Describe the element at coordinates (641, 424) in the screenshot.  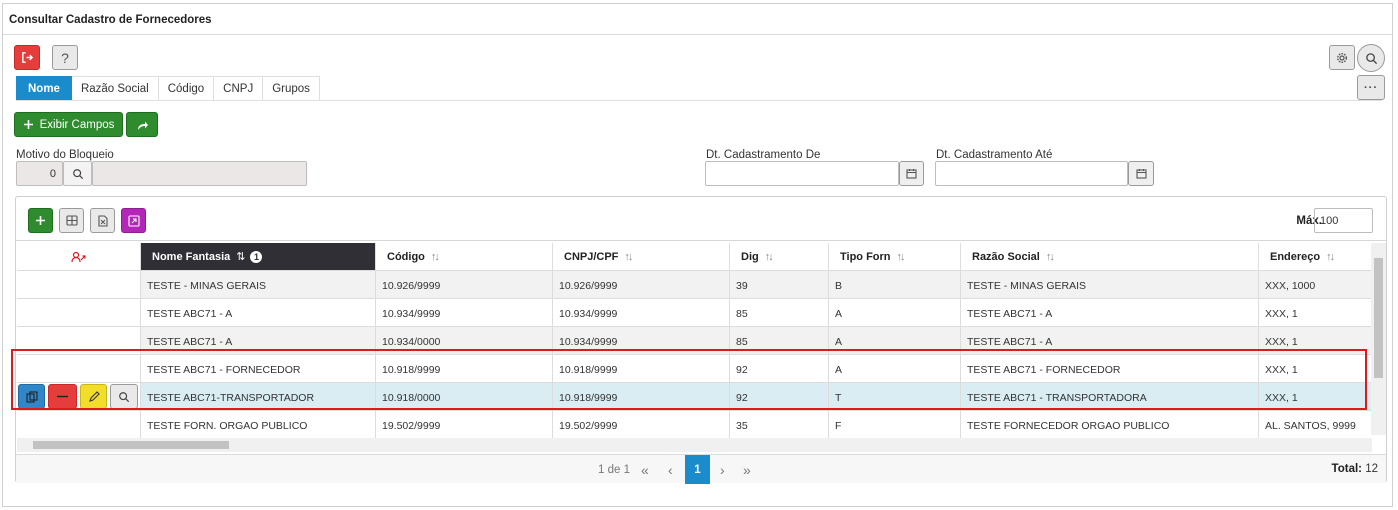
I see `cell-cnpj-cpf: 19.502/9999` at that location.